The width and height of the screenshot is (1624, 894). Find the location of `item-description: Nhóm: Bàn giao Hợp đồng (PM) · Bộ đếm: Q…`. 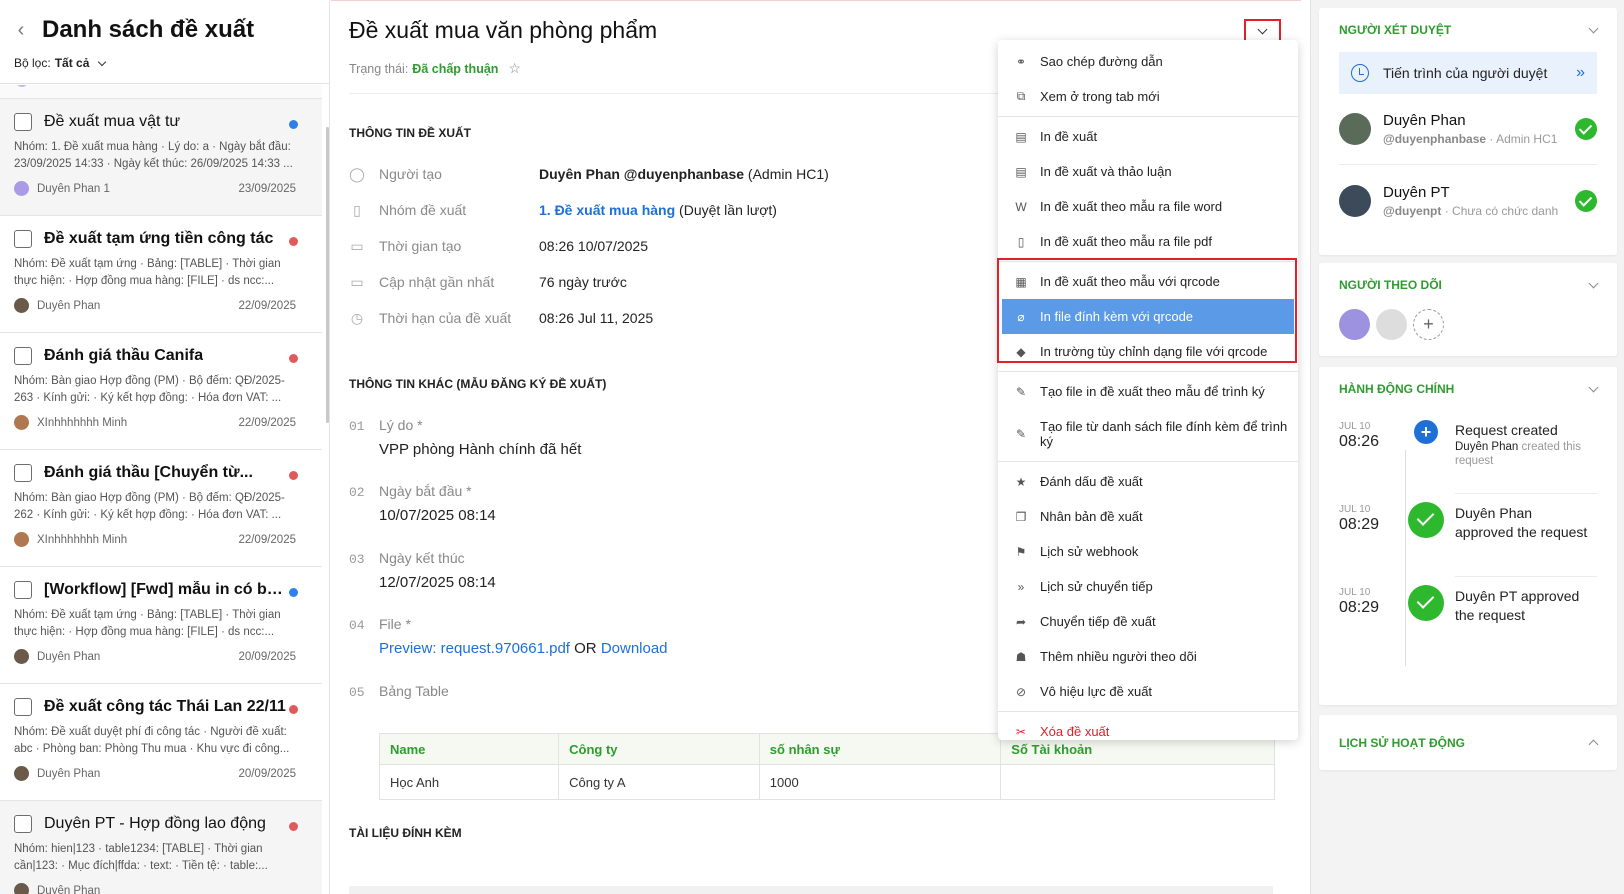

item-description: Nhóm: Bàn giao Hợp đồng (PM) · Bộ đếm: Q… is located at coordinates (149, 389).